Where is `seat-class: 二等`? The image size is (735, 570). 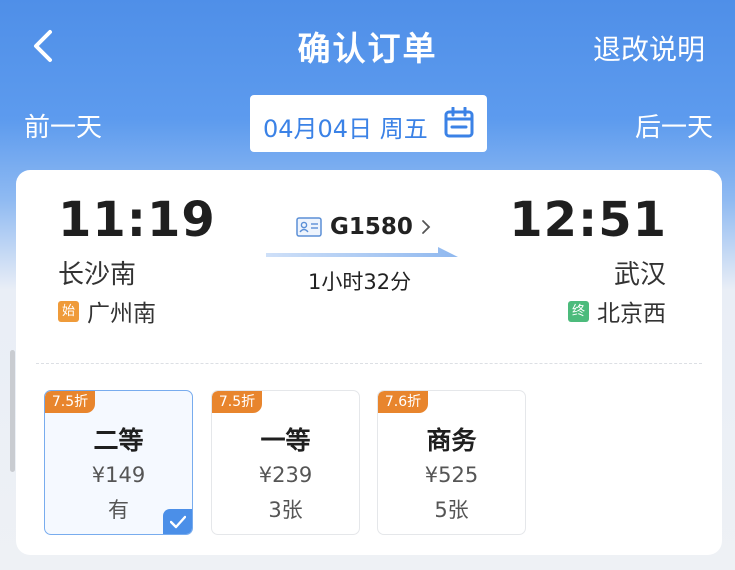
seat-class: 二等 is located at coordinates (118, 440).